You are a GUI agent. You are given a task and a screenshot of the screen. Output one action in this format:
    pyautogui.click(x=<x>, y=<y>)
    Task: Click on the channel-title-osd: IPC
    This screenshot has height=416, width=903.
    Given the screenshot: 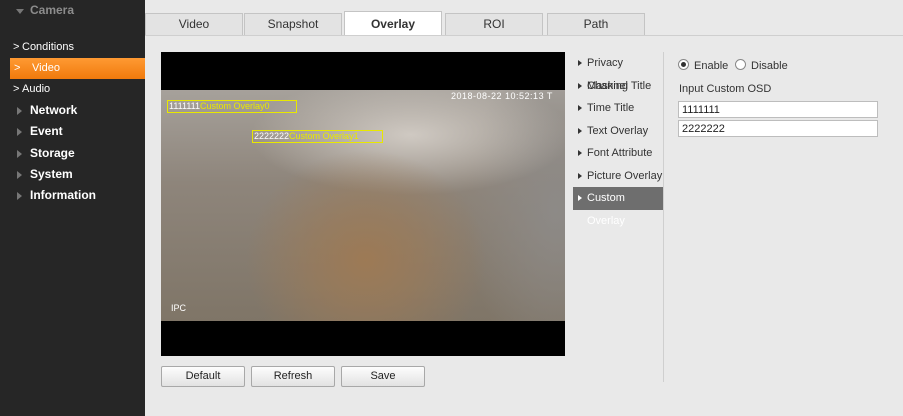 What is the action you would take?
    pyautogui.click(x=179, y=308)
    